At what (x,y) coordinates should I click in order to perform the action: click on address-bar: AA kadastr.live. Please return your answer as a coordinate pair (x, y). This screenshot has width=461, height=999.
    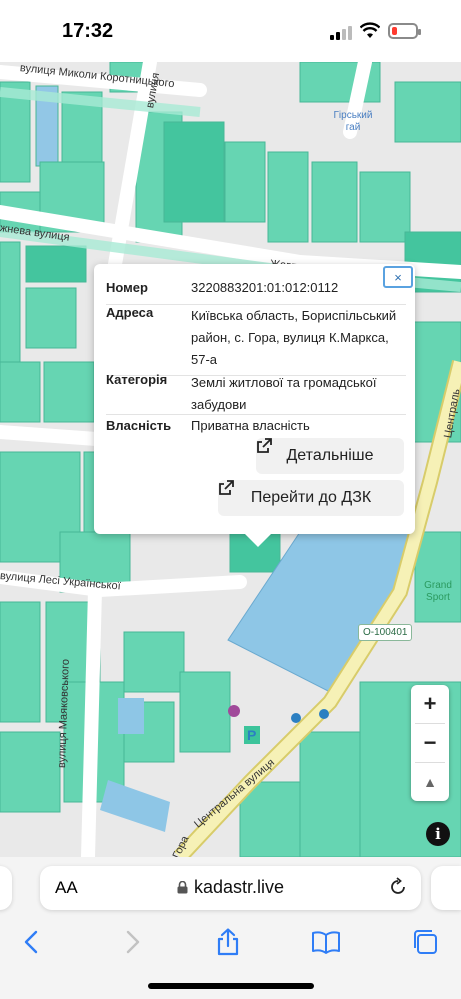
    Looking at the image, I should click on (230, 888).